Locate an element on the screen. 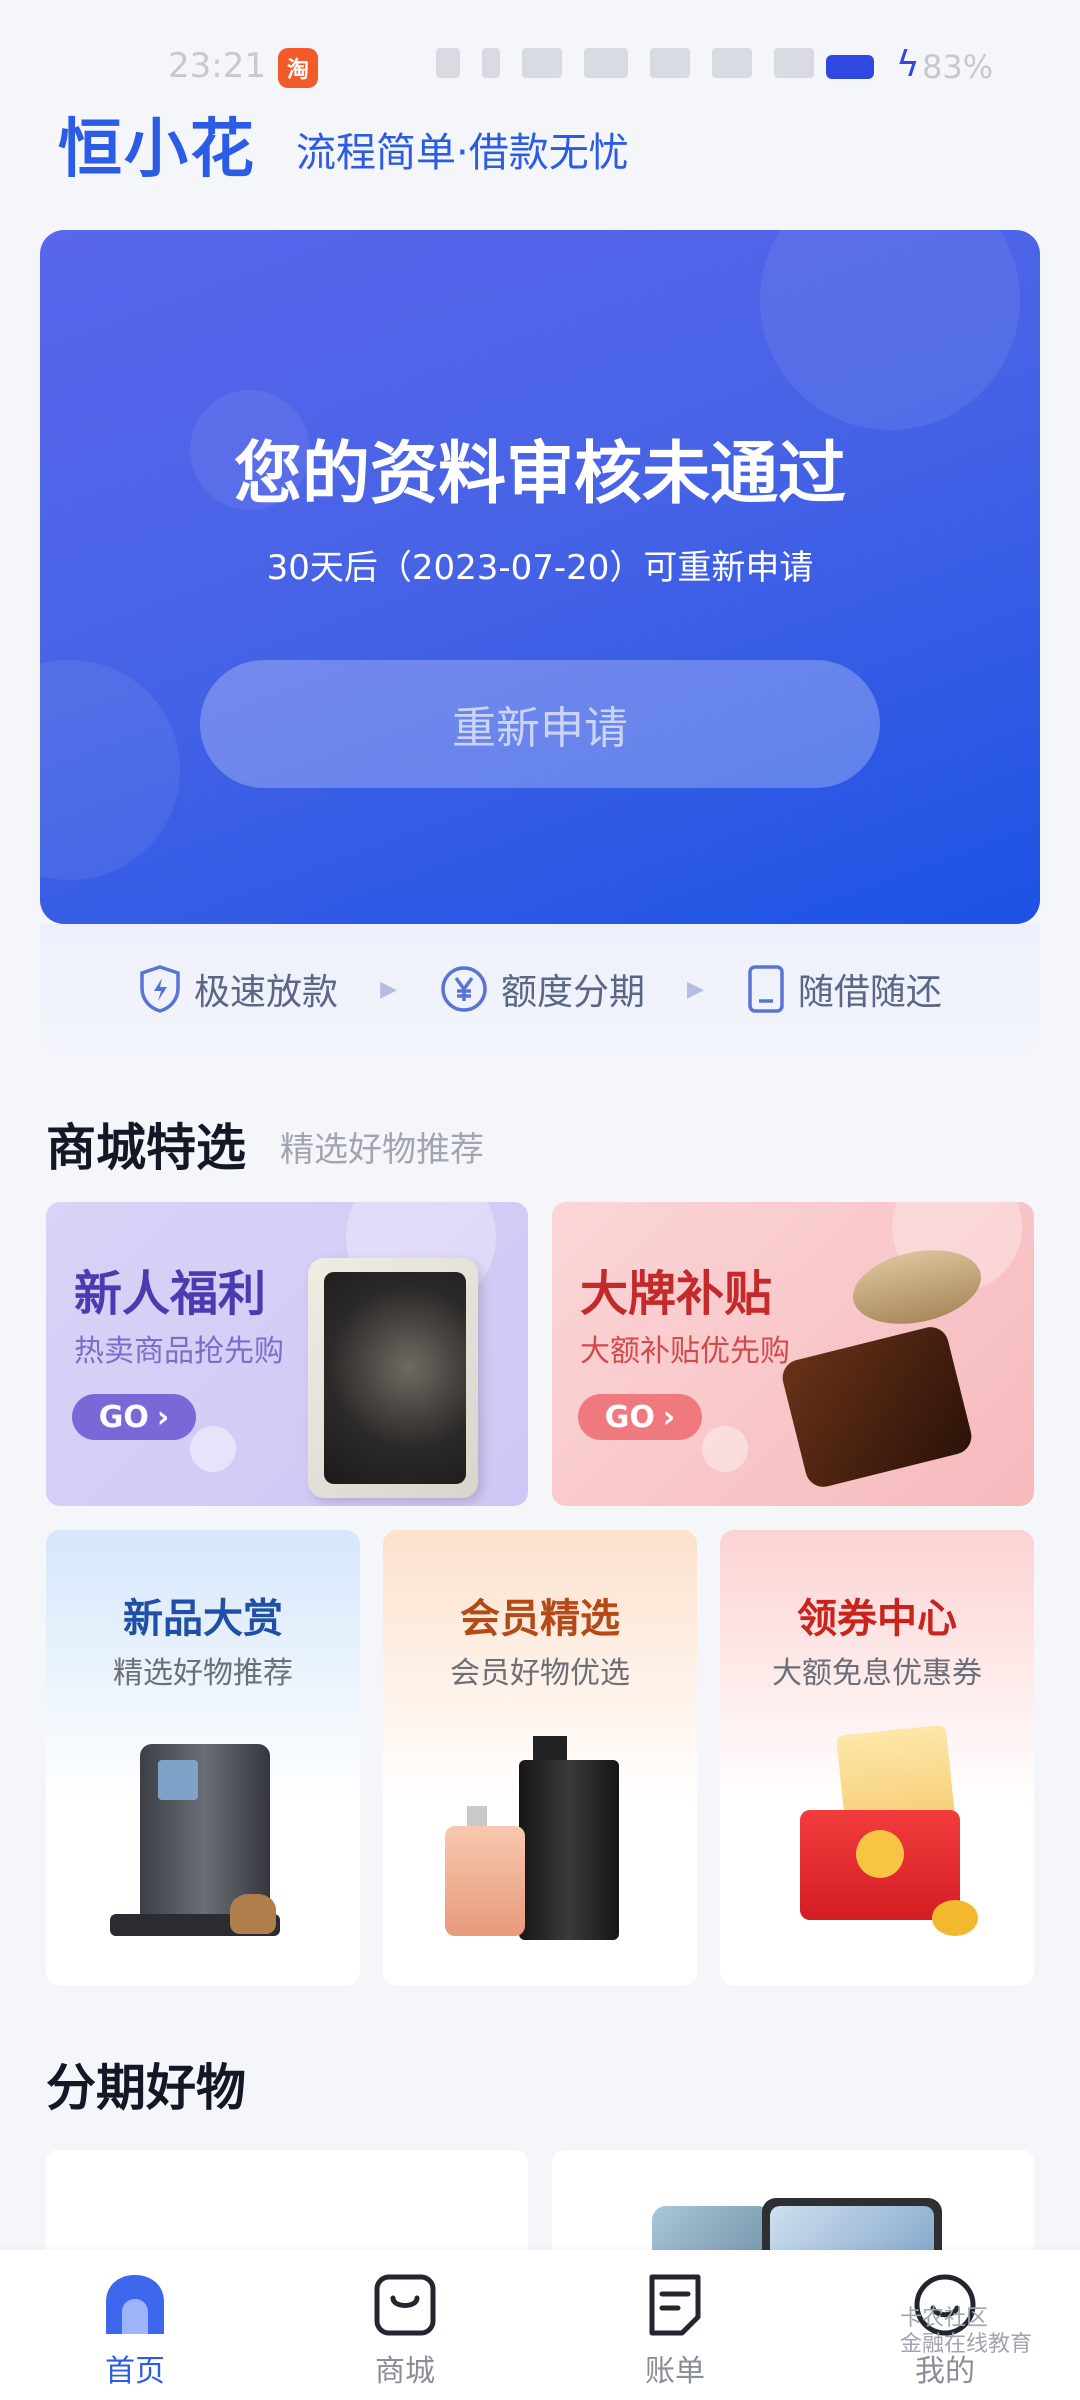 The height and width of the screenshot is (2400, 1080). taobao-app-icon: 淘 is located at coordinates (298, 68).